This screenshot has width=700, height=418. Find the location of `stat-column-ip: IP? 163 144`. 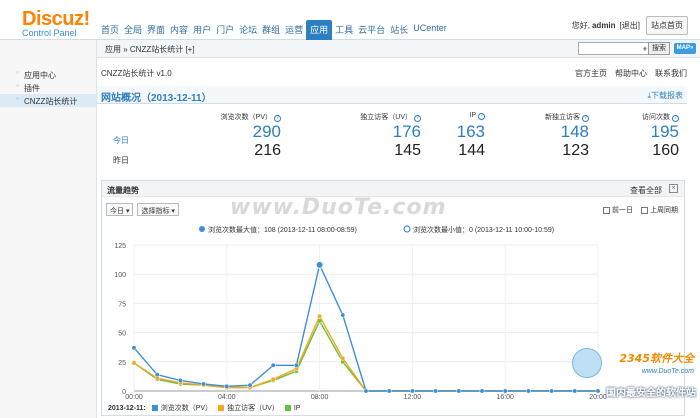

stat-column-ip: IP? 163 144 is located at coordinates (466, 135).